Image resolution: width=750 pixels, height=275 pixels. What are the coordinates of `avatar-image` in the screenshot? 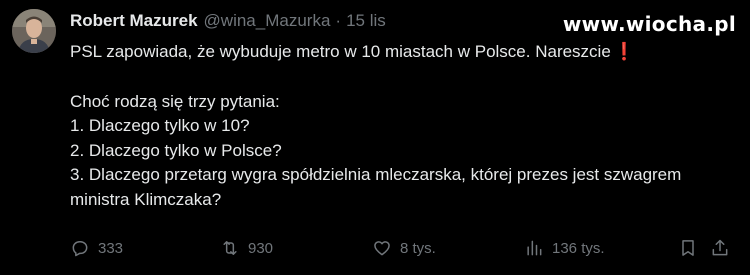 It's located at (34, 31).